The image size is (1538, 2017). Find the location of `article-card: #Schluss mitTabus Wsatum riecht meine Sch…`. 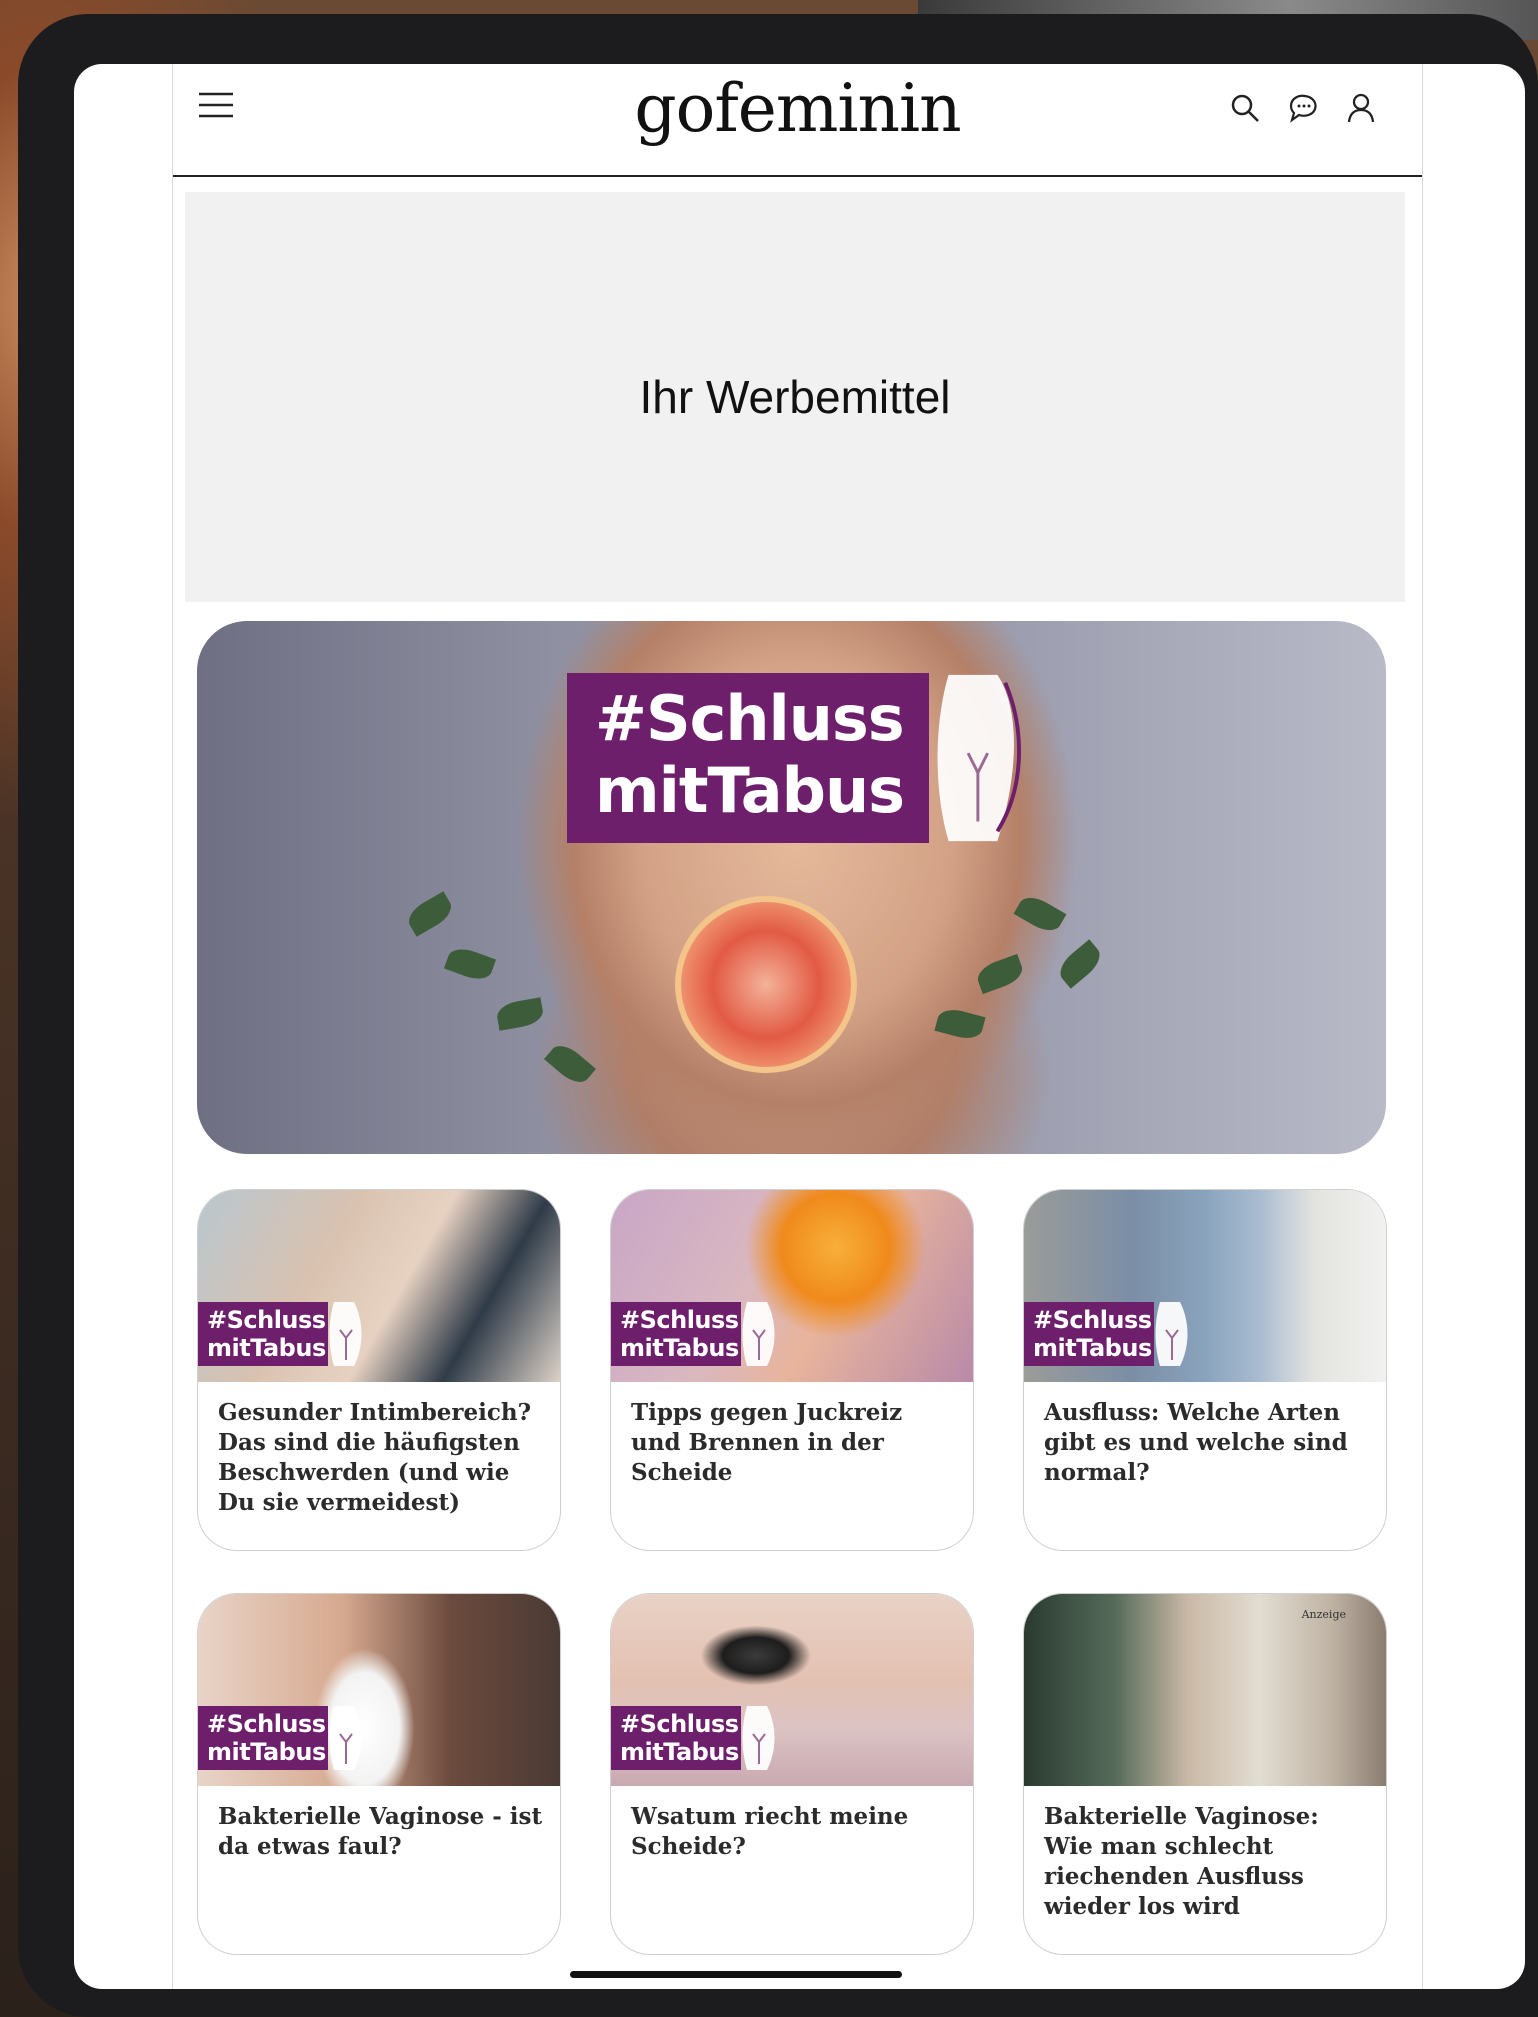

article-card: #Schluss mitTabus Wsatum riecht meine Sch… is located at coordinates (792, 1774).